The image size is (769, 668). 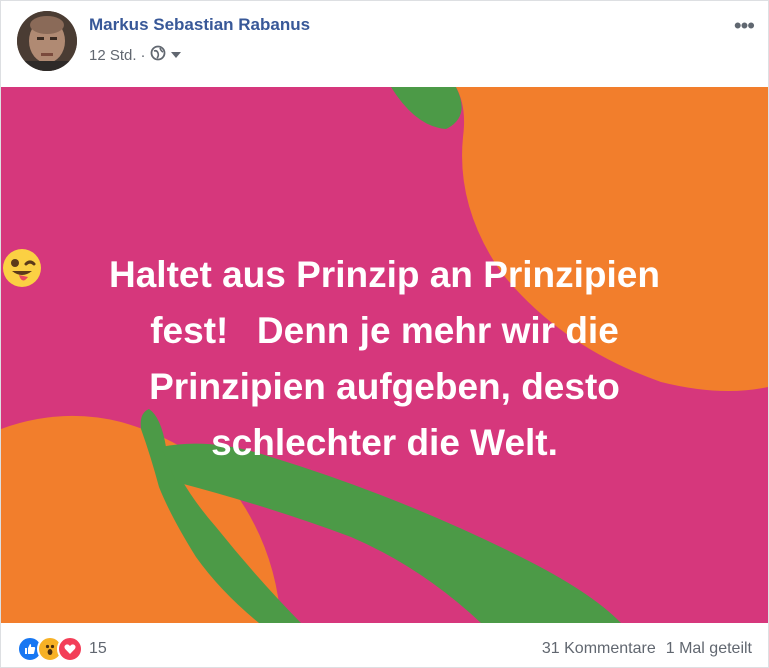 What do you see at coordinates (384, 274) in the screenshot?
I see `post-text-line-1: Haltet aus Prinzip an Prinzipien` at bounding box center [384, 274].